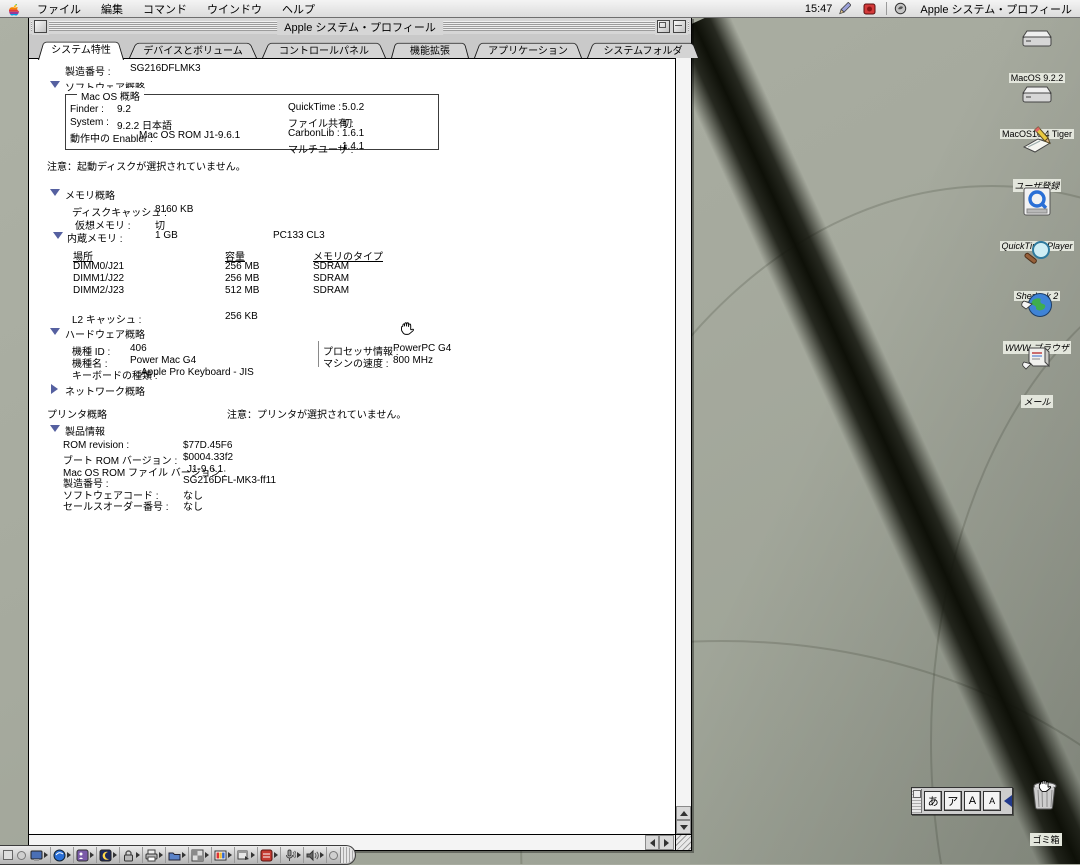  Describe the element at coordinates (933, 801) in the screenshot. I see `hiragana-mode-button: あ` at that location.